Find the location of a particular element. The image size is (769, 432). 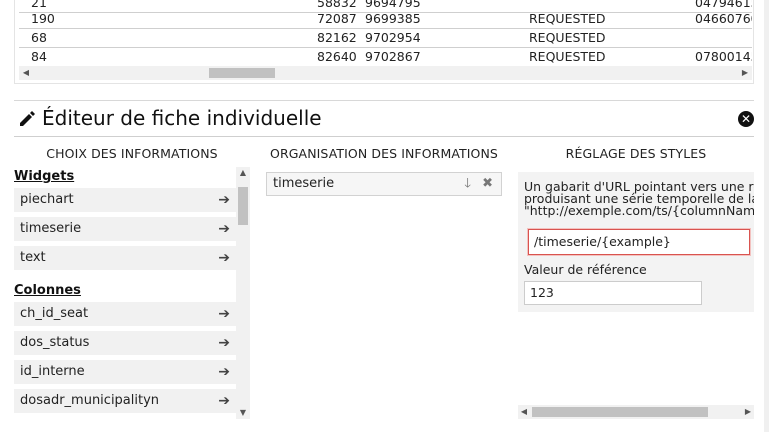

widgets-section-label: Widgets is located at coordinates (44, 176).